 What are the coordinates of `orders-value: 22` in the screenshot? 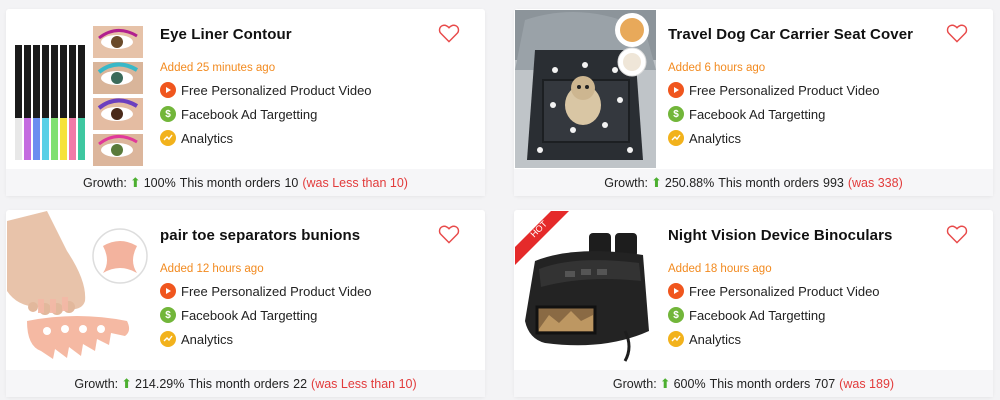 It's located at (300, 383).